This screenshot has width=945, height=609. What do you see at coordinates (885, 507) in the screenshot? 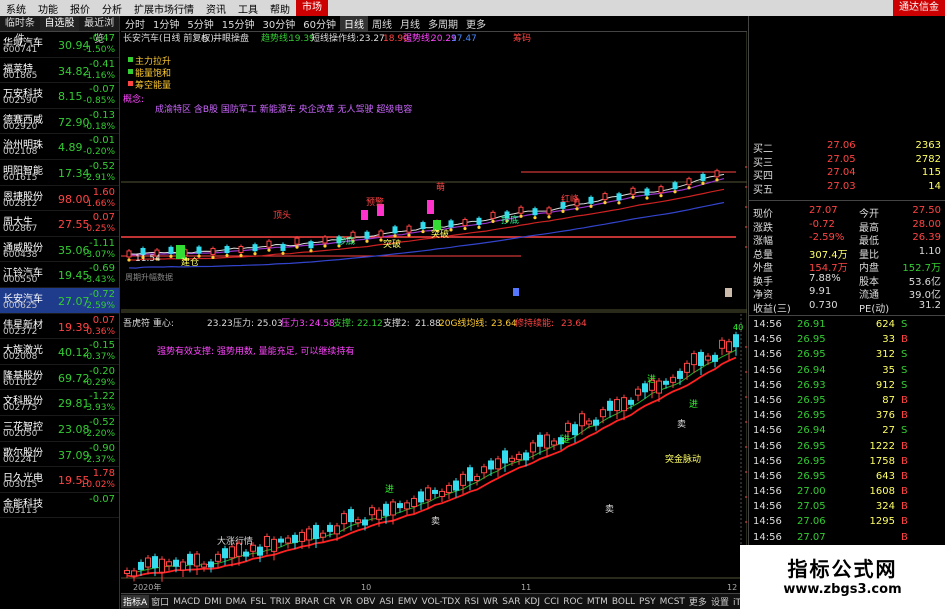
I see `tick-volume: 324` at bounding box center [885, 507].